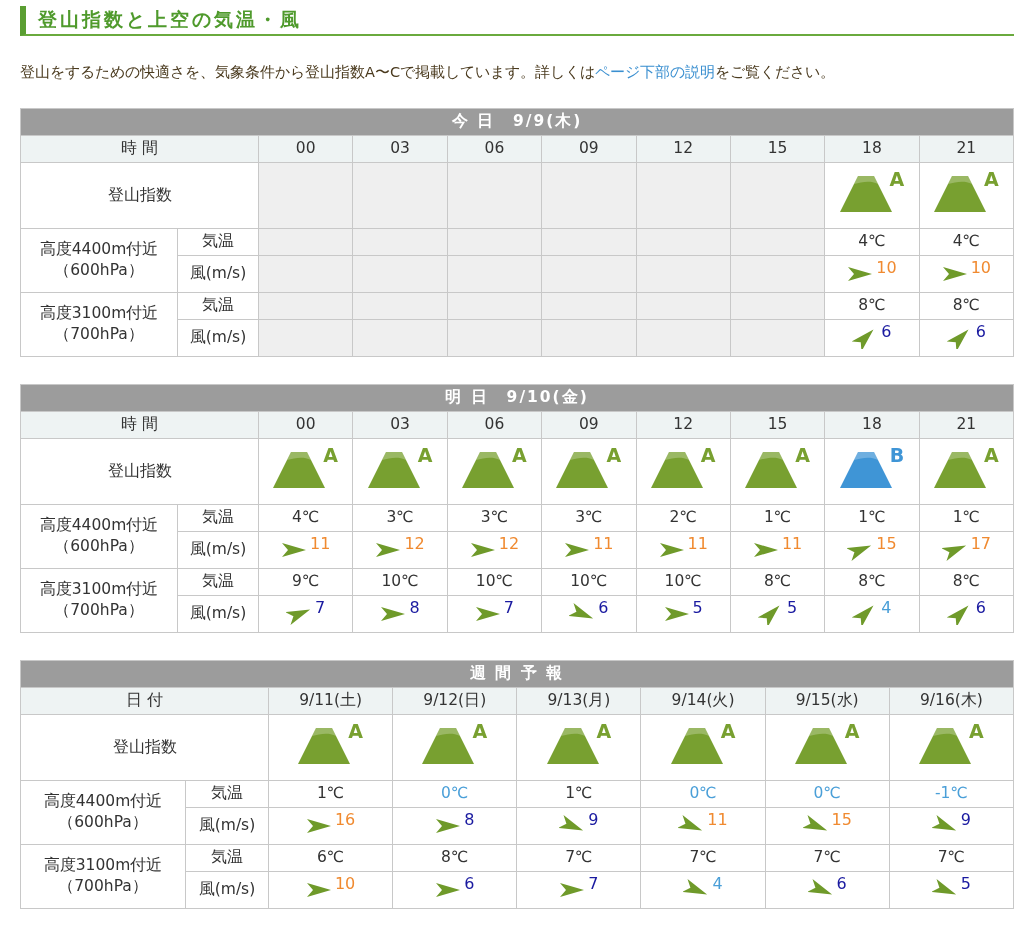 Image resolution: width=1024 pixels, height=936 pixels. I want to click on explanation-link: ページ下部の説明, so click(655, 72).